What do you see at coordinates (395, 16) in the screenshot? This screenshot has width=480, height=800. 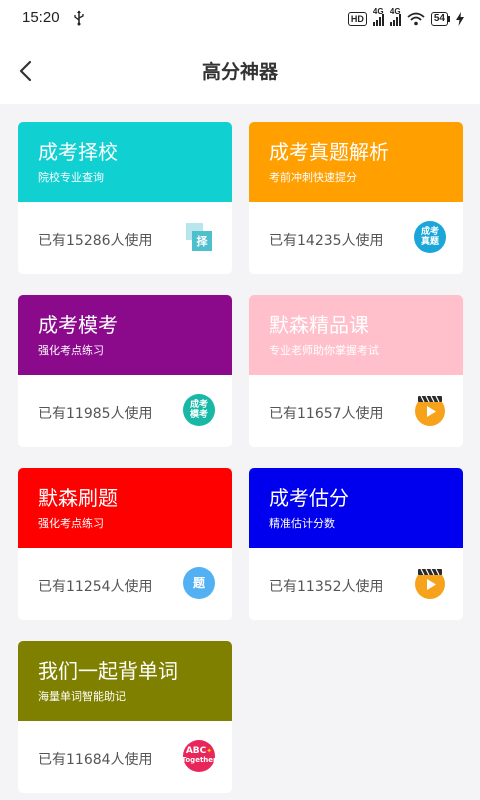 I see `signal-icon-2: 4G` at bounding box center [395, 16].